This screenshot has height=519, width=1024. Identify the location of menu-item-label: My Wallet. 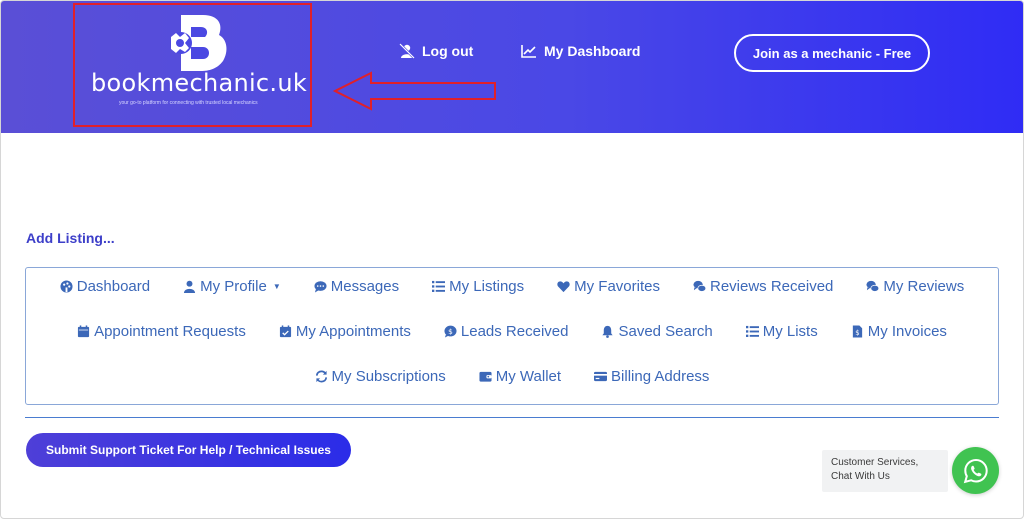
(528, 376).